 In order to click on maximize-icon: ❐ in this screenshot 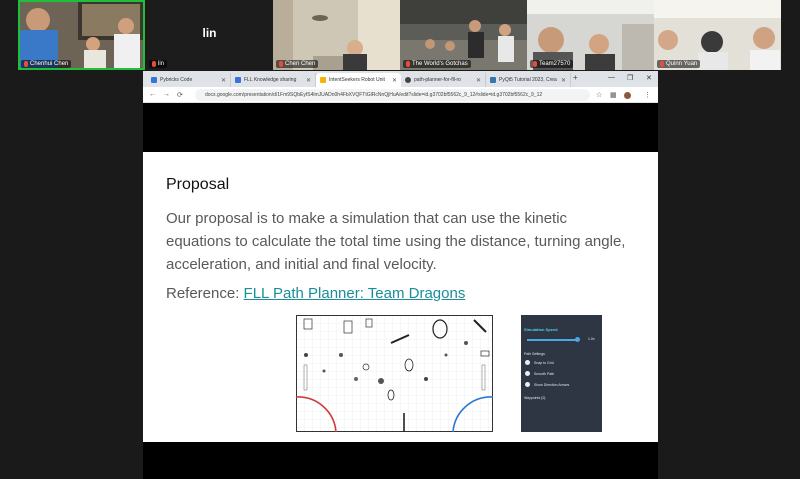, I will do `click(630, 78)`.